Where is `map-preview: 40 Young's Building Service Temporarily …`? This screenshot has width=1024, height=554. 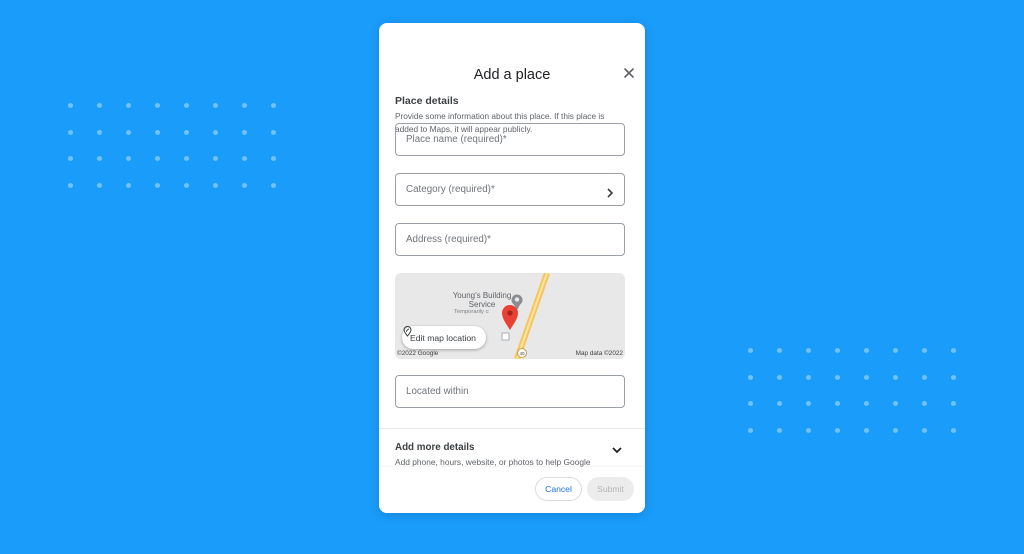
map-preview: 40 Young's Building Service Temporarily … is located at coordinates (510, 316).